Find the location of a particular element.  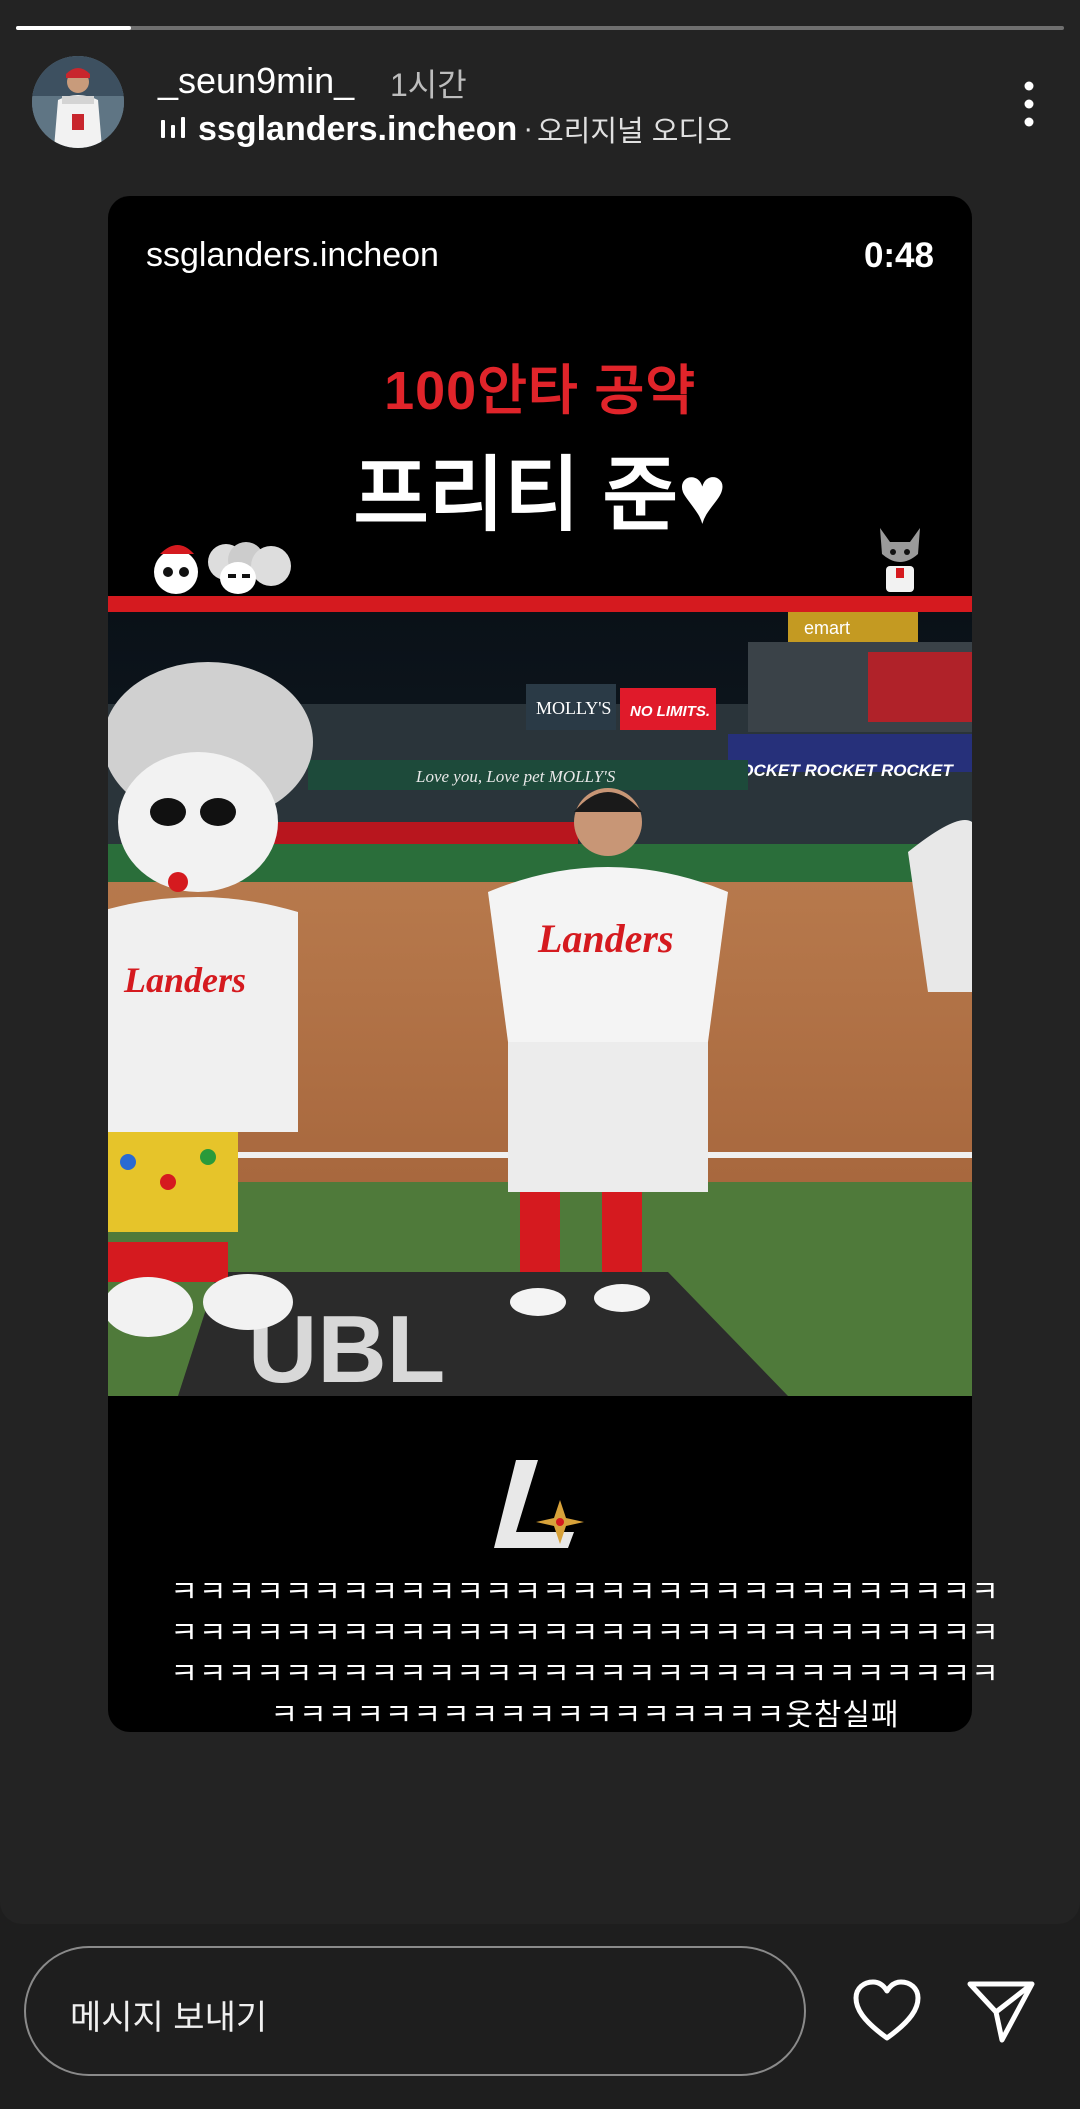

mascot-stickers is located at coordinates (222, 568).